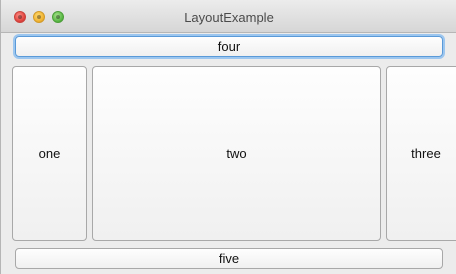 The width and height of the screenshot is (456, 274). I want to click on window-title: LayoutExample, so click(229, 17).